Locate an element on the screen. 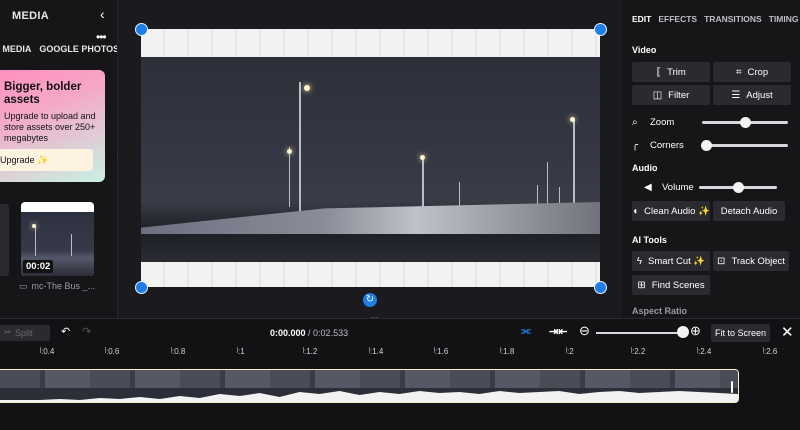 Image resolution: width=800 pixels, height=430 pixels. media-thumbnail-partial is located at coordinates (4, 240).